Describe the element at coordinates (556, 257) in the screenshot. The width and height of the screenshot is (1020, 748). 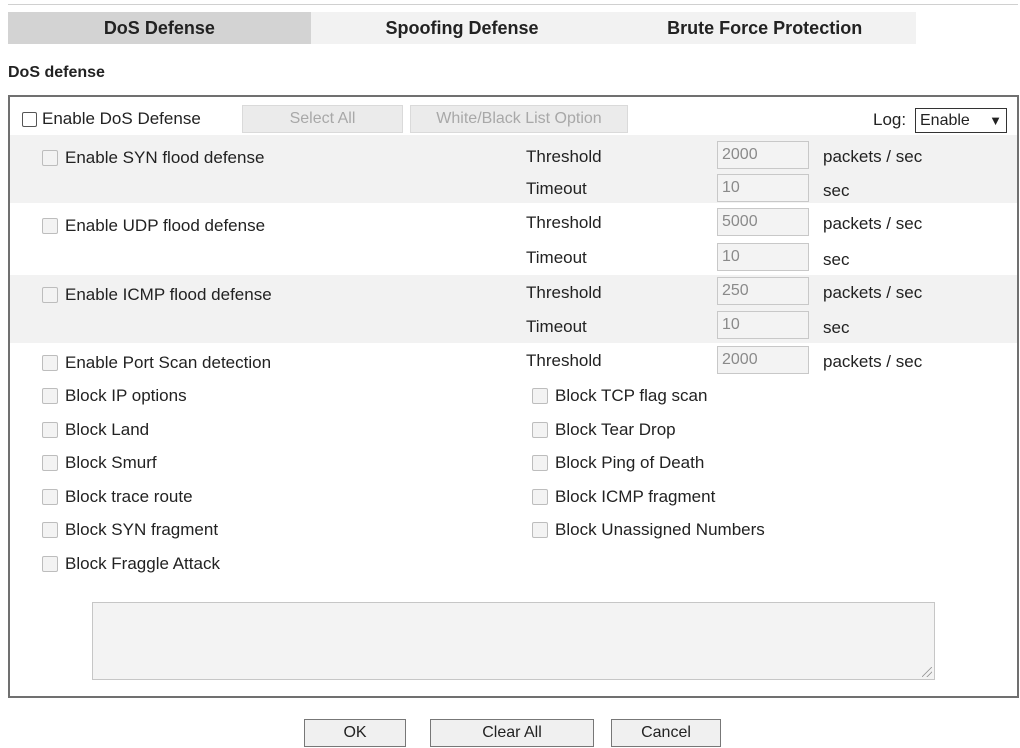
I see `udp-timeout-label: Timeout` at that location.